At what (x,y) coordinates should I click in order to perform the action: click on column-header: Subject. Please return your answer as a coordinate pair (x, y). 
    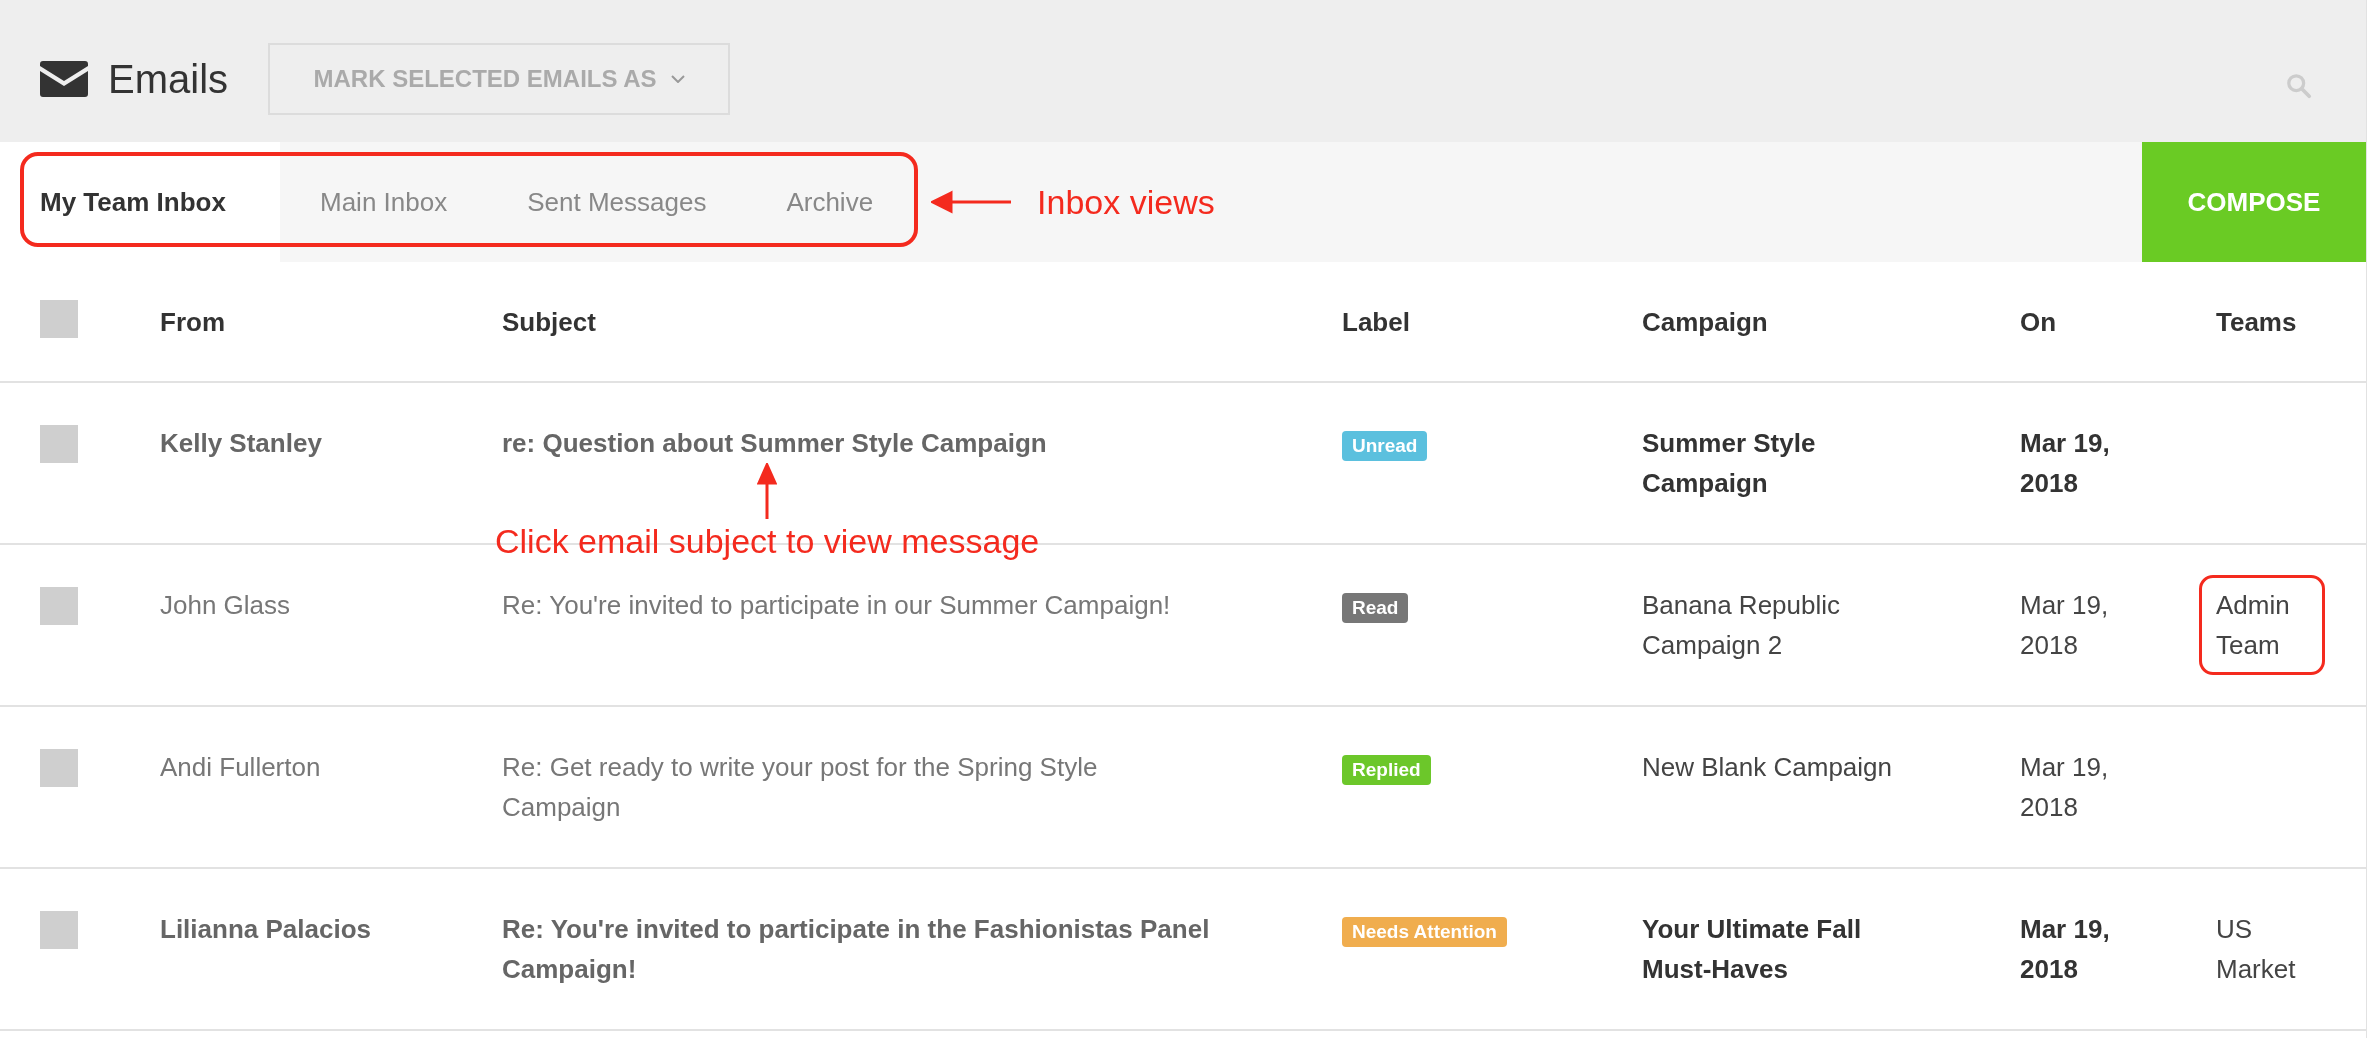
    Looking at the image, I should click on (549, 321).